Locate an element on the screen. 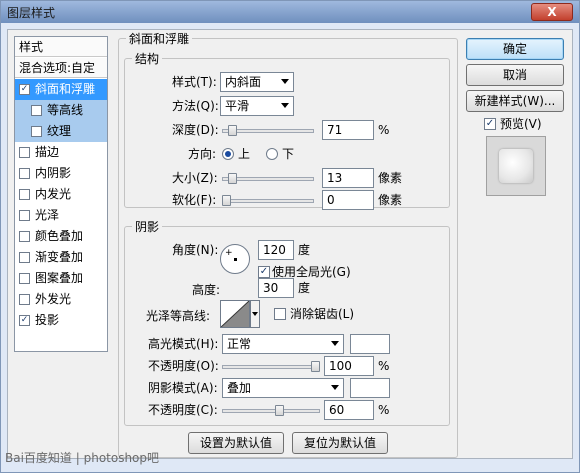 This screenshot has width=580, height=473. size-unit: 像素 is located at coordinates (390, 178).